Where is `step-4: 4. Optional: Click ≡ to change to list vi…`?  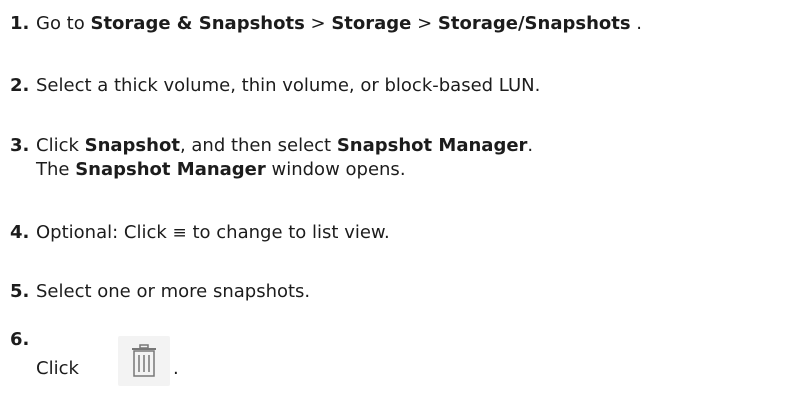 step-4: 4. Optional: Click ≡ to change to list vi… is located at coordinates (200, 233).